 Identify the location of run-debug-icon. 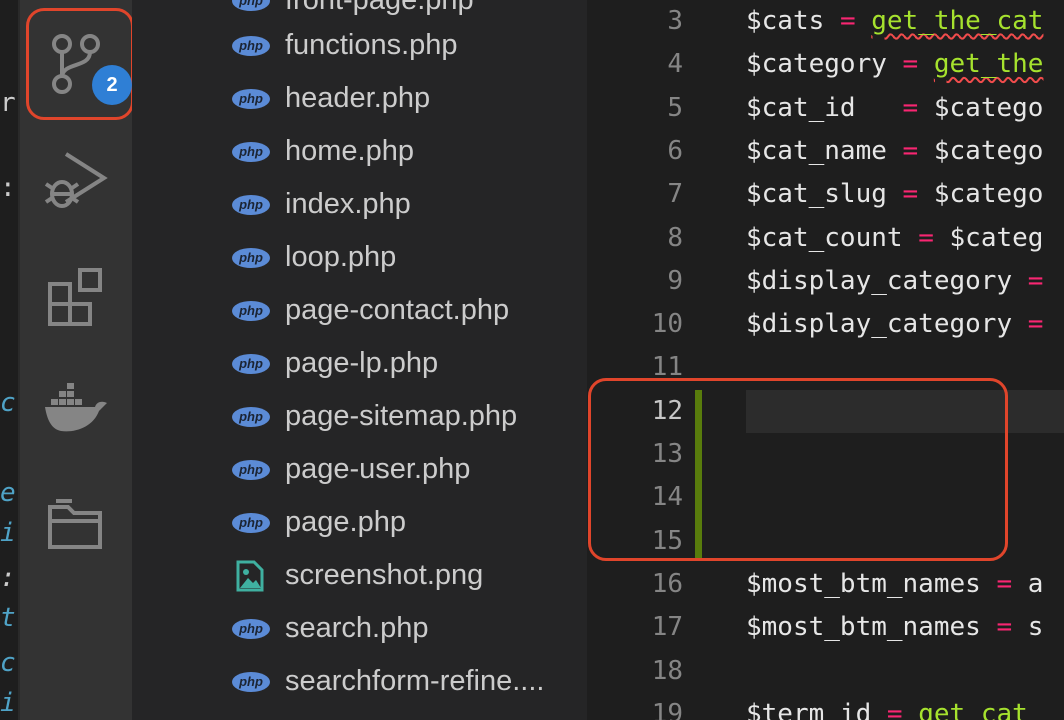
(76, 180).